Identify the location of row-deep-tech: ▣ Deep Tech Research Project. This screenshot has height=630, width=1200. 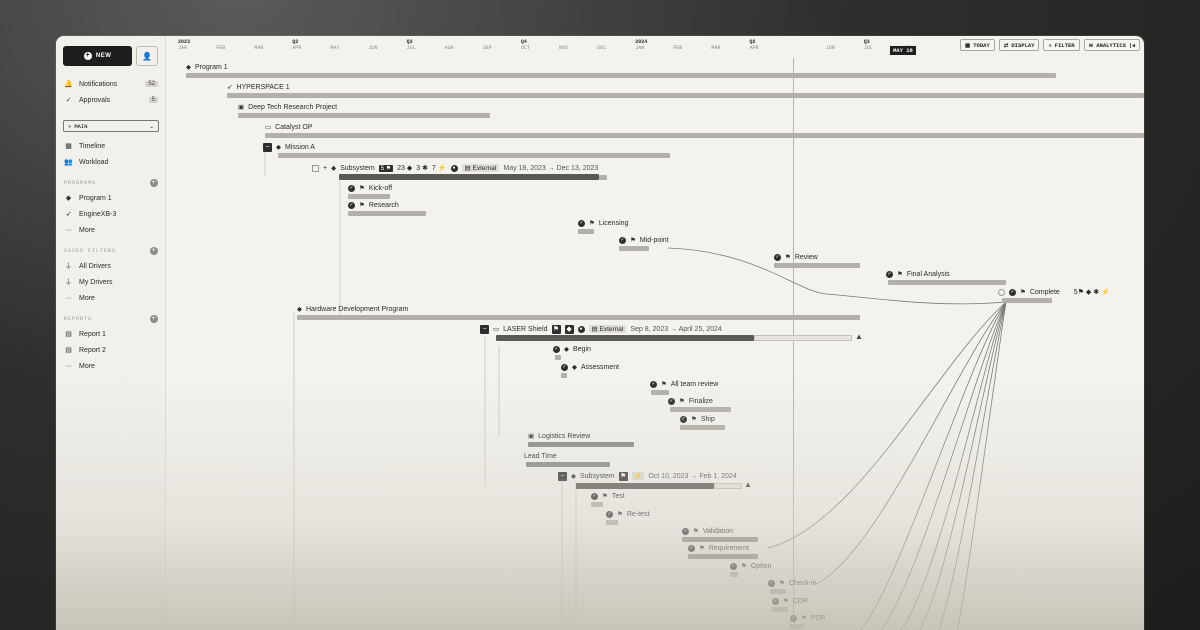
(287, 107).